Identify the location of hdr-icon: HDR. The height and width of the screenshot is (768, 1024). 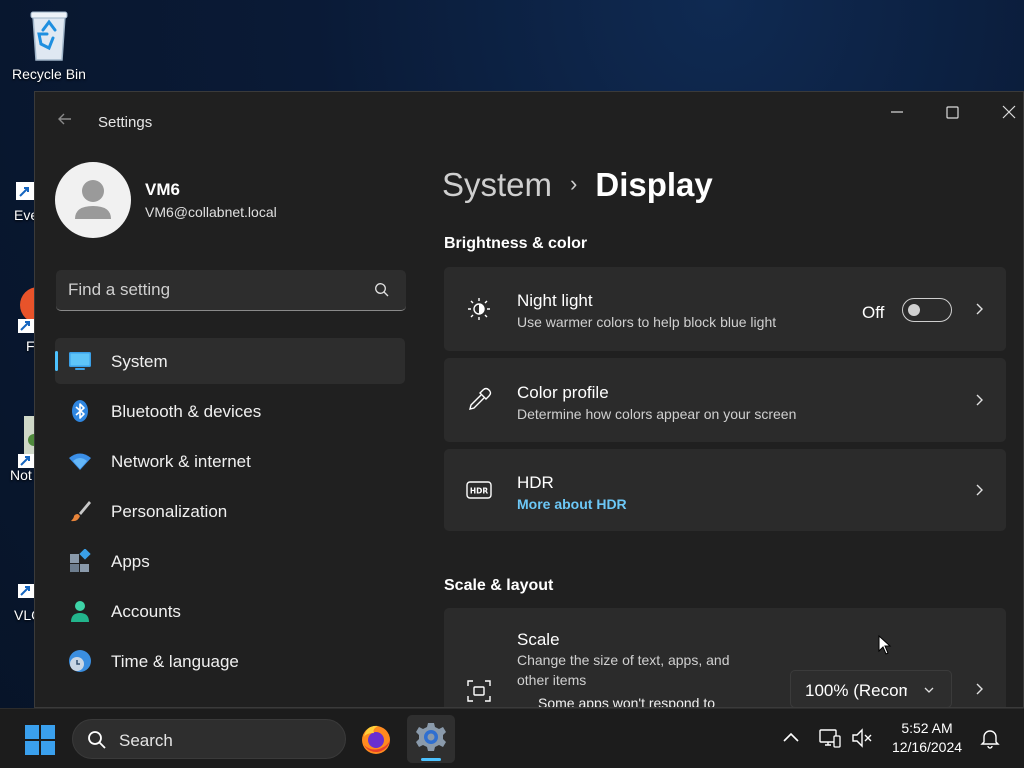
(479, 490).